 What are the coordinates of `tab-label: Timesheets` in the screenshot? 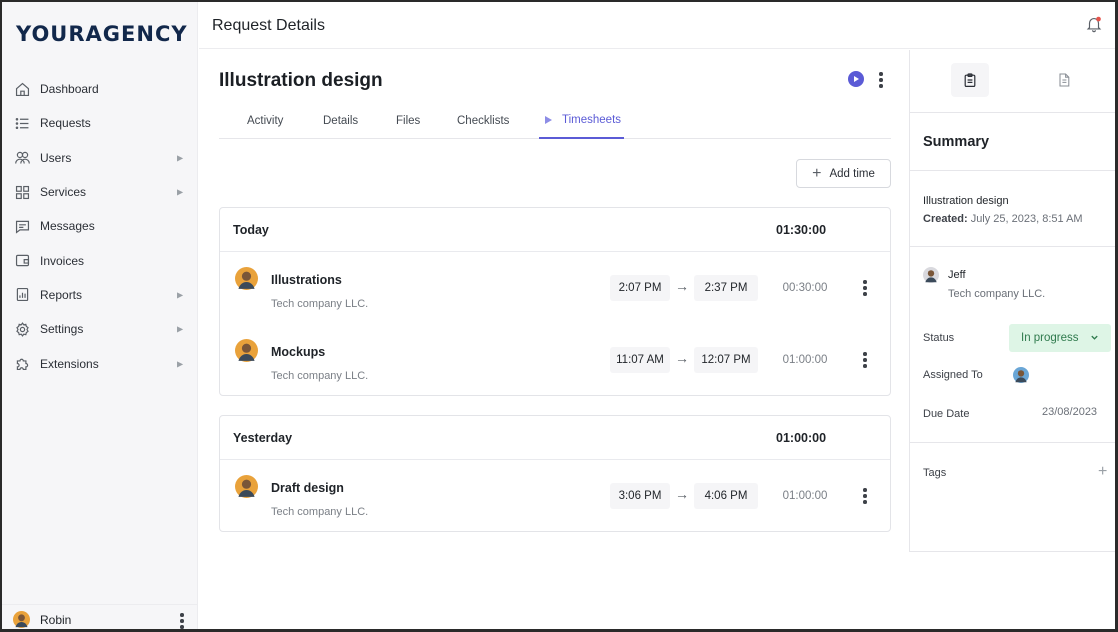 It's located at (592, 119).